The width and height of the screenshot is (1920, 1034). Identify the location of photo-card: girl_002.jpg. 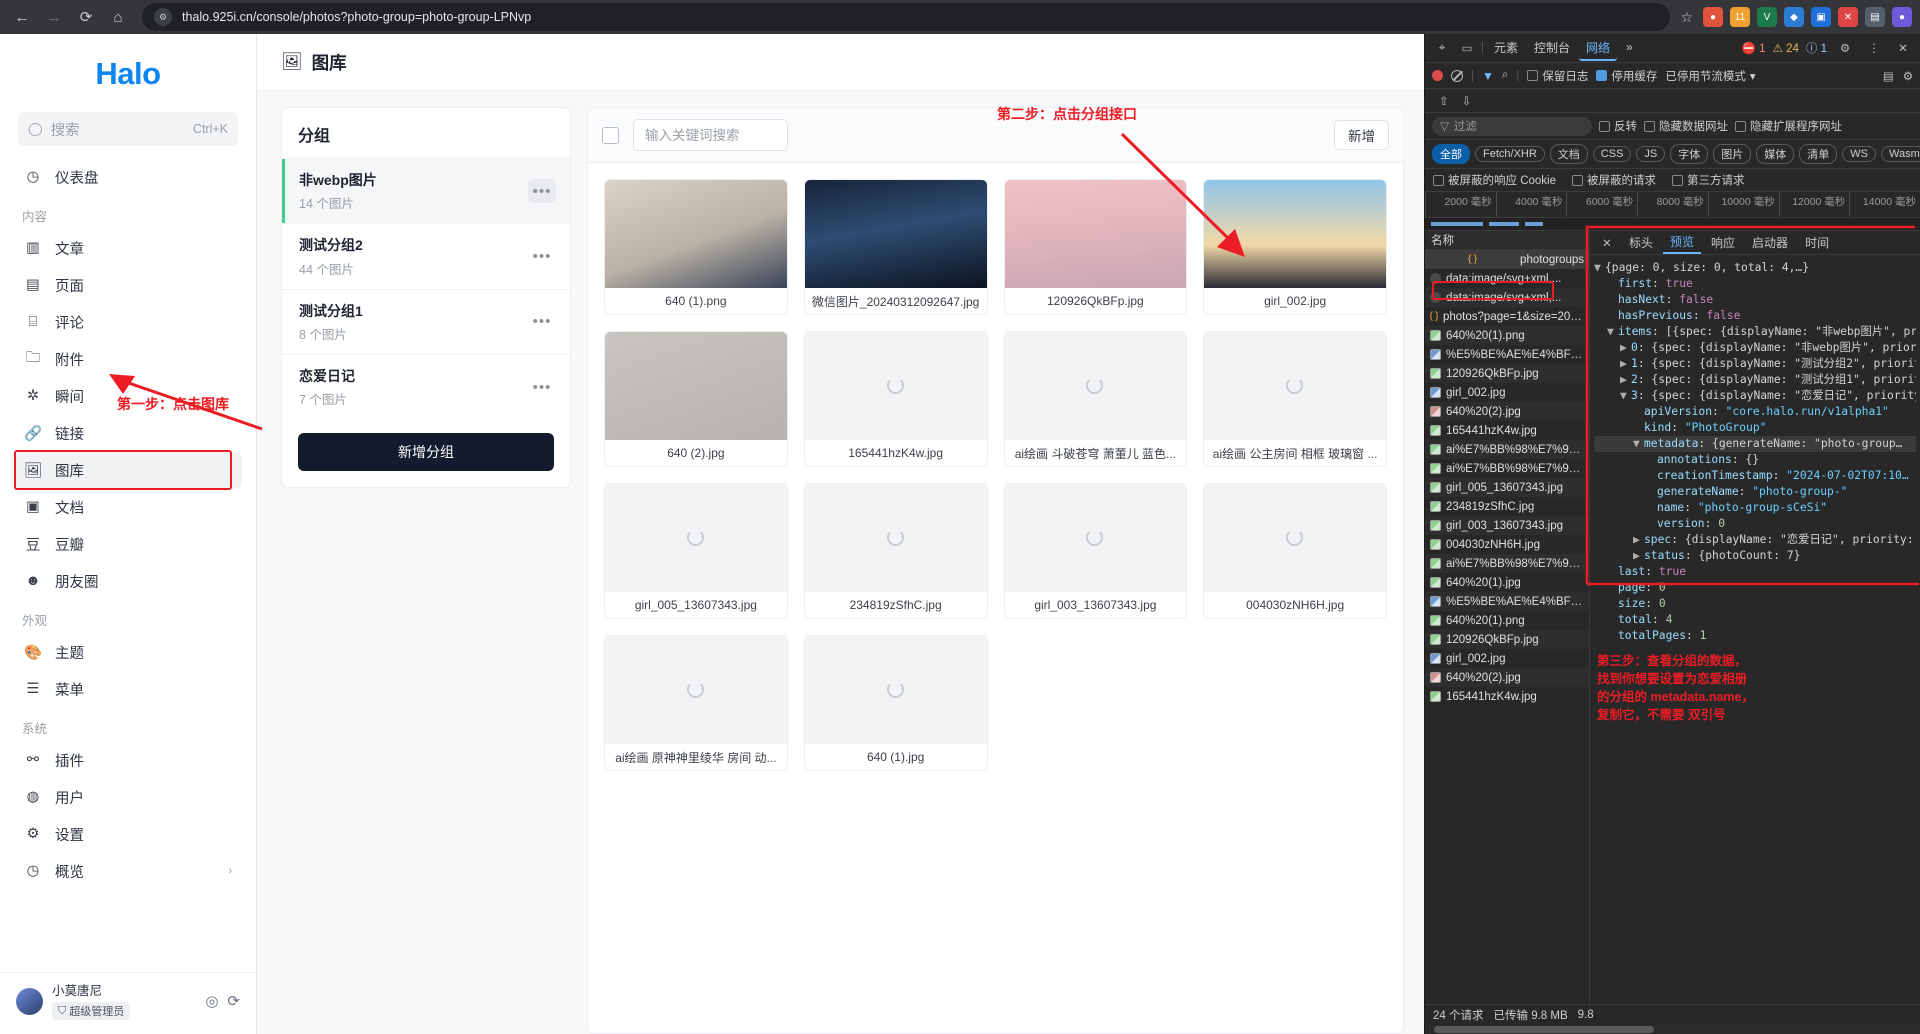
(1295, 247).